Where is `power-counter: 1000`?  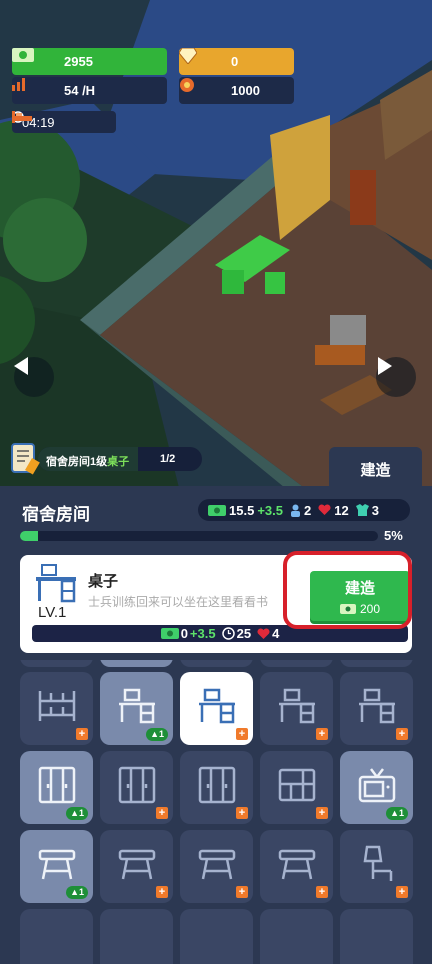 power-counter: 1000 is located at coordinates (236, 90).